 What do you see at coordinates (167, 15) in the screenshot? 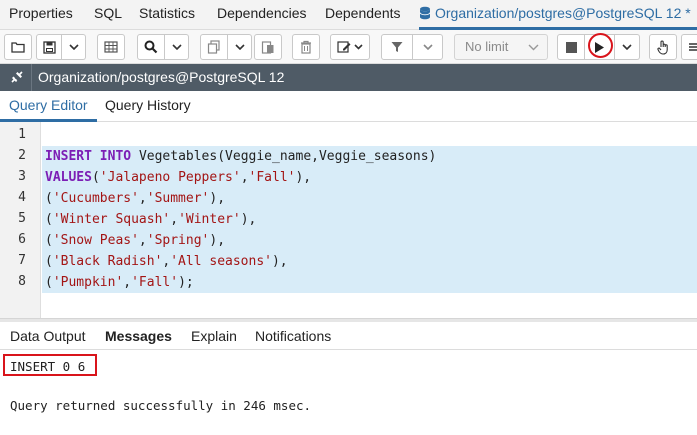
I see `tab-statistics: Statistics` at bounding box center [167, 15].